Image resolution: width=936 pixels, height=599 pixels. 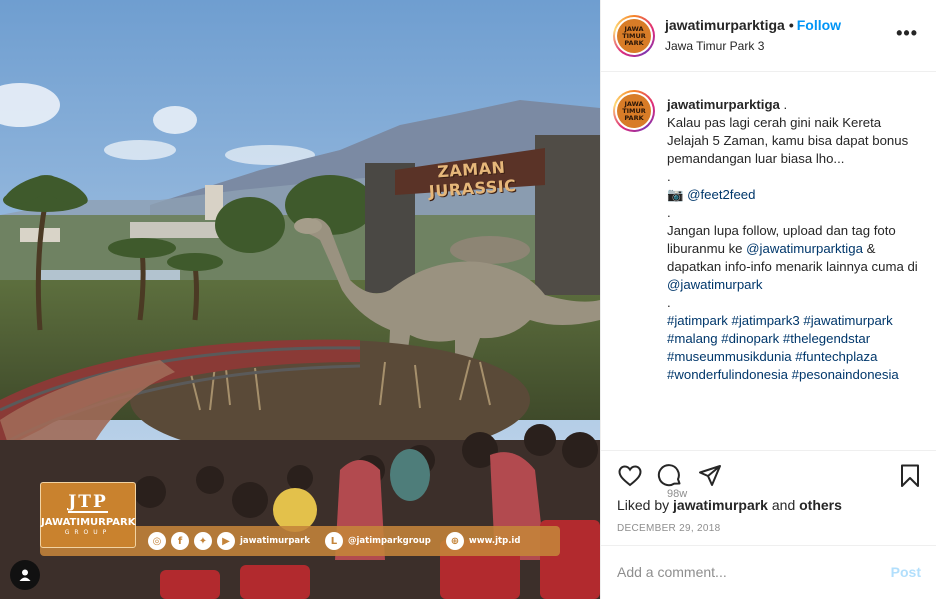 What do you see at coordinates (630, 476) in the screenshot?
I see `heart-icon` at bounding box center [630, 476].